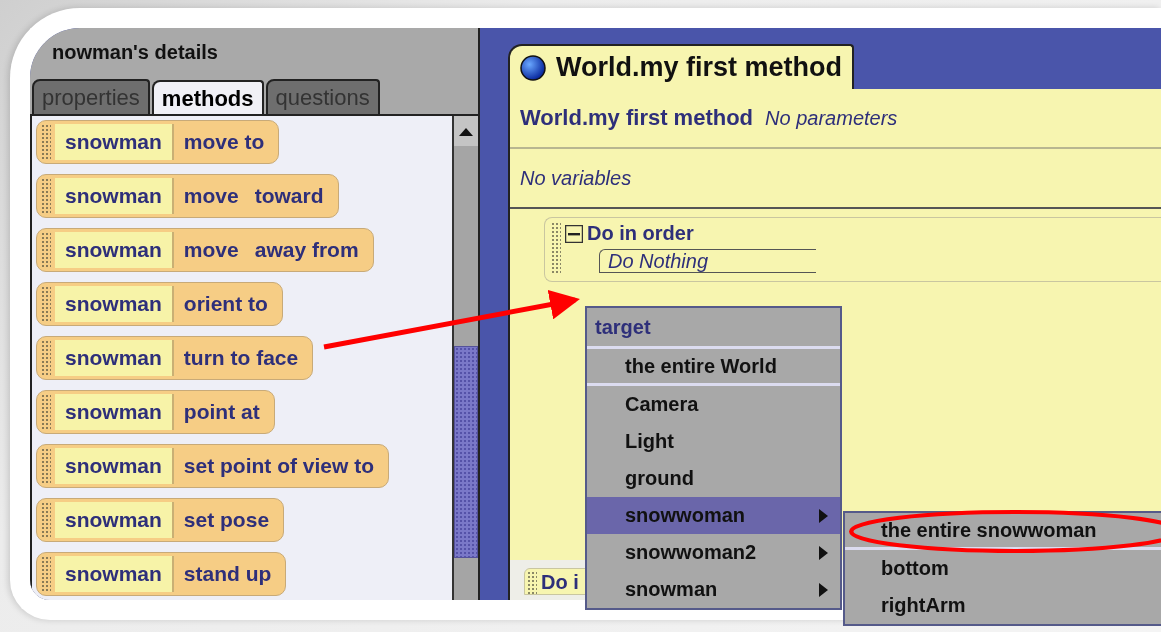  I want to click on scroll-up-icon, so click(466, 131).